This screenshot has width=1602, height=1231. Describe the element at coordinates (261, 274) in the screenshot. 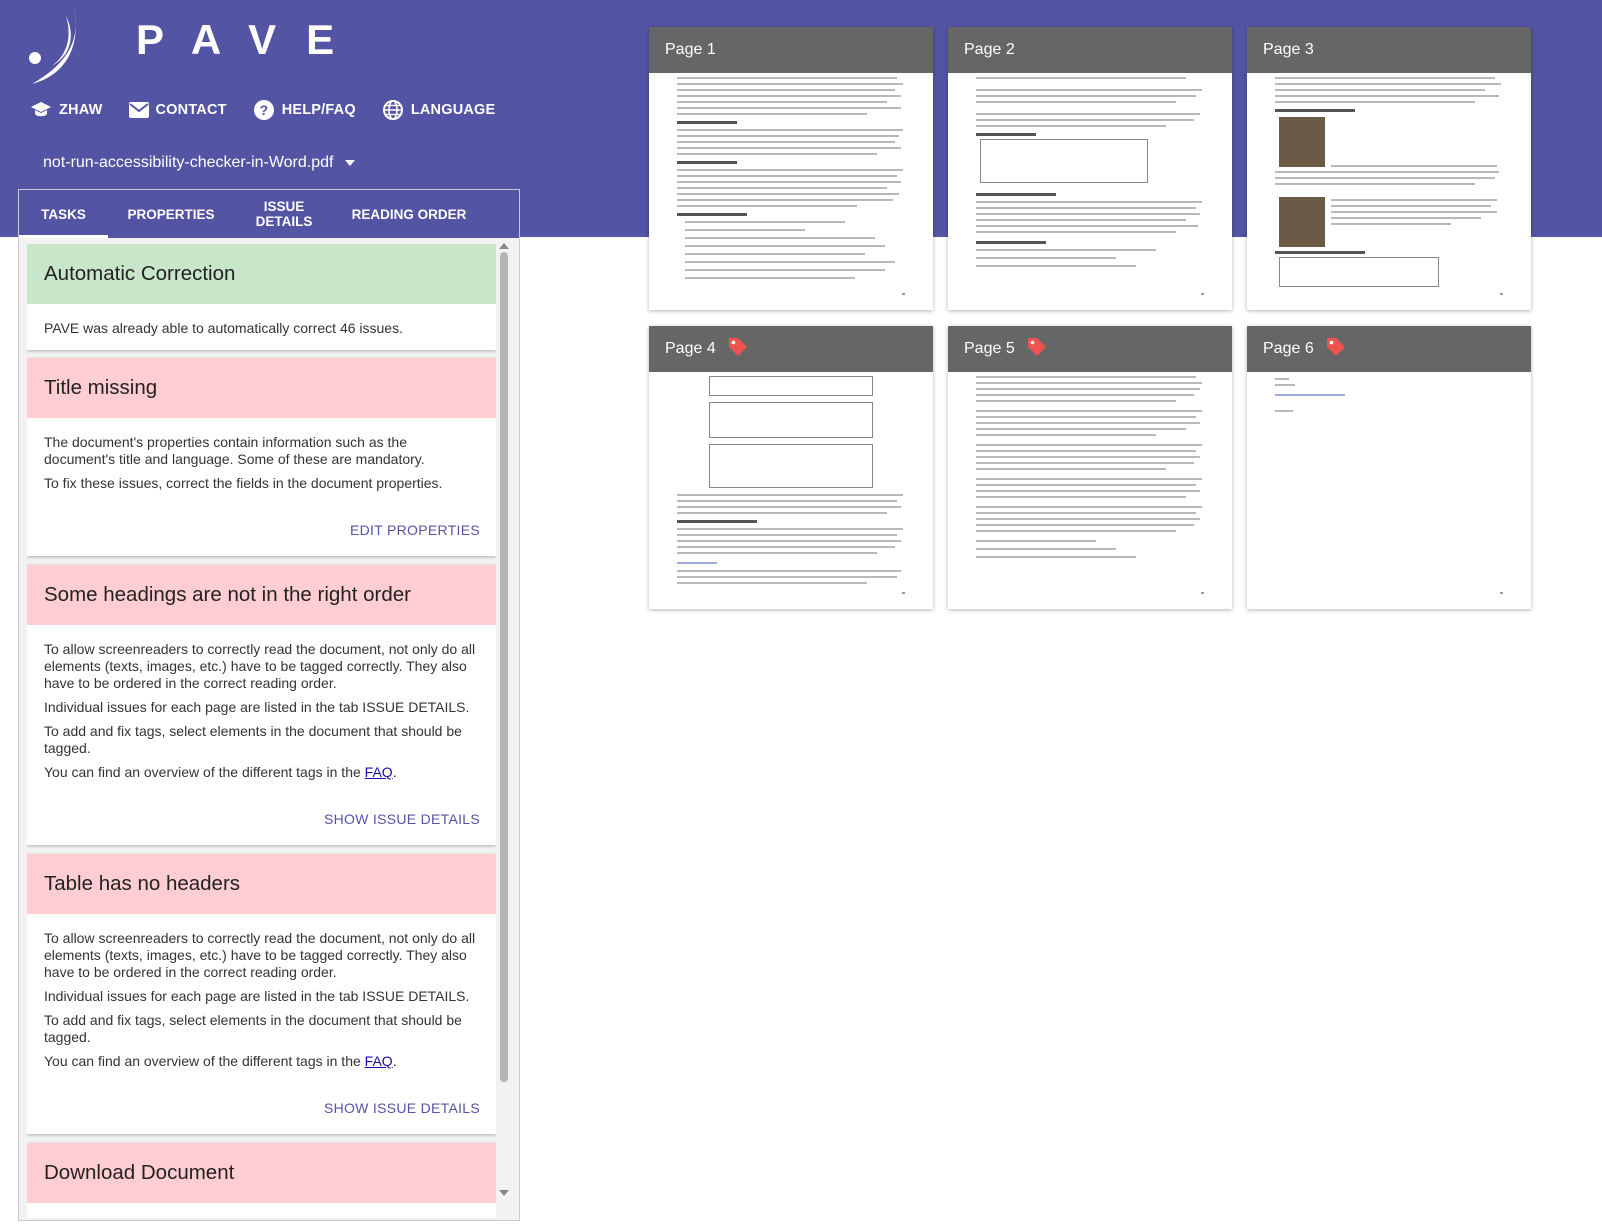

I see `card-title: Automatic Correction` at that location.